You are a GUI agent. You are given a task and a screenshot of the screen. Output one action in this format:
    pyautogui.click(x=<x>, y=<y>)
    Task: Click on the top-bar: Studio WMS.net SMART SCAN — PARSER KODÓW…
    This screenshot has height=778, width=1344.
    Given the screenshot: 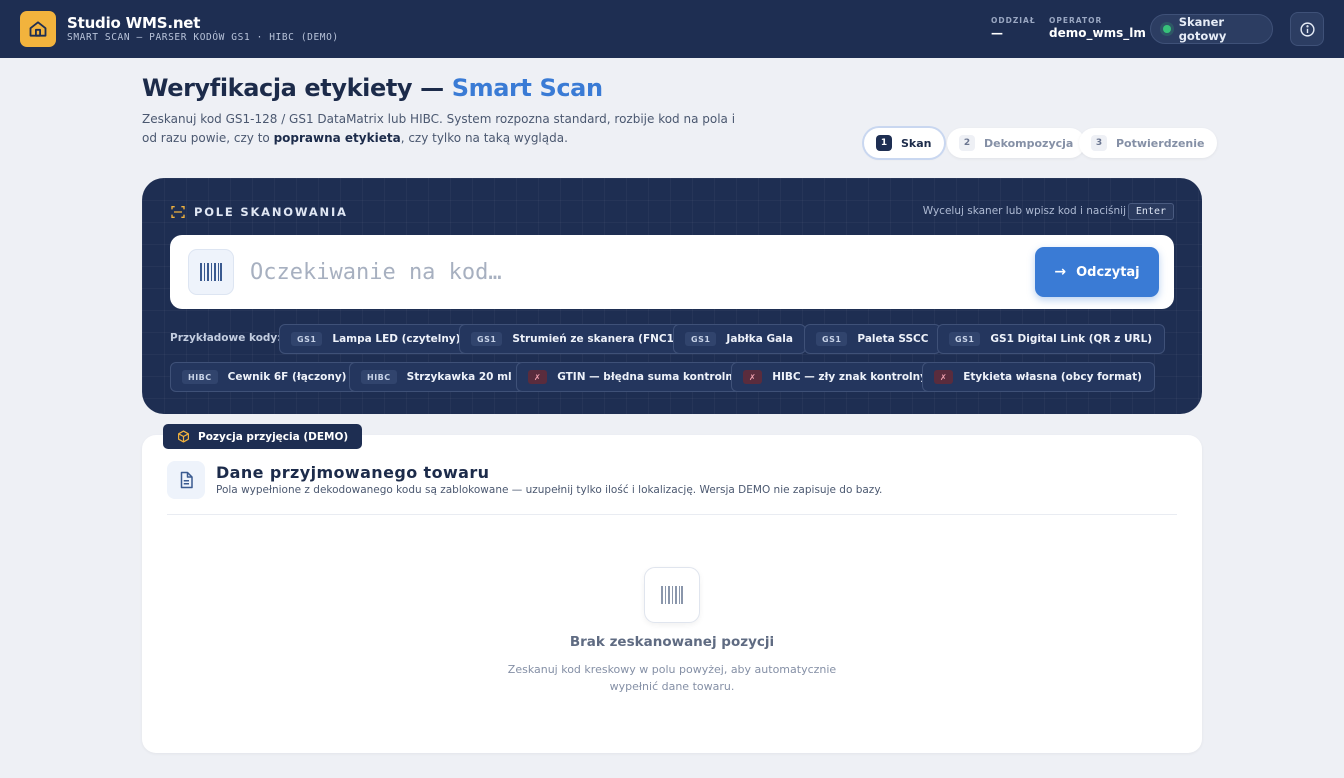 What is the action you would take?
    pyautogui.click(x=672, y=29)
    